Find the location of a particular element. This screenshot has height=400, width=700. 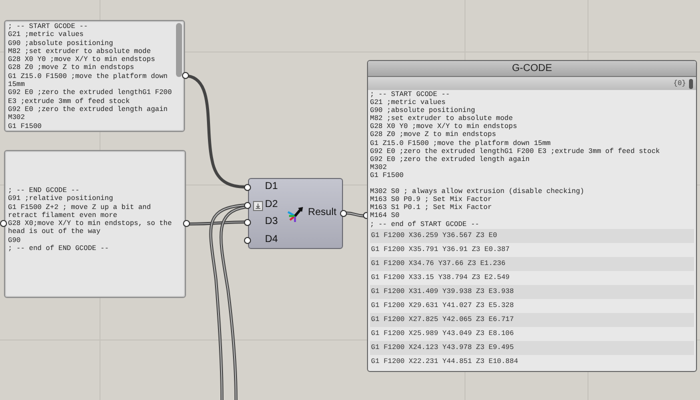

panel-title: G-CODE is located at coordinates (532, 69).